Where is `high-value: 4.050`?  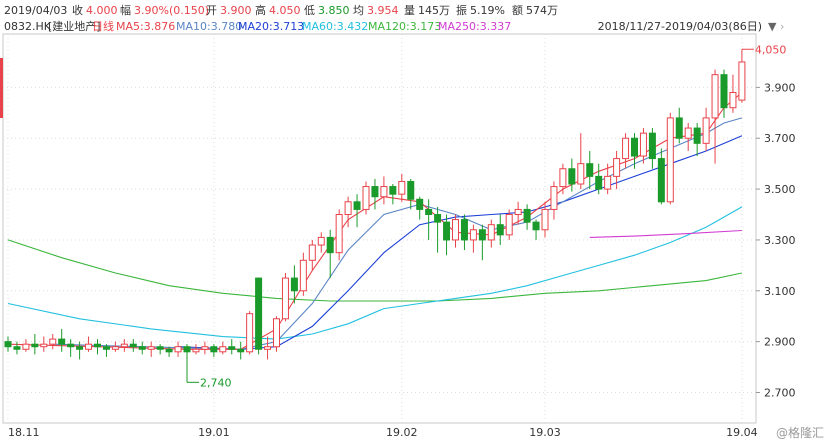 high-value: 4.050 is located at coordinates (285, 10).